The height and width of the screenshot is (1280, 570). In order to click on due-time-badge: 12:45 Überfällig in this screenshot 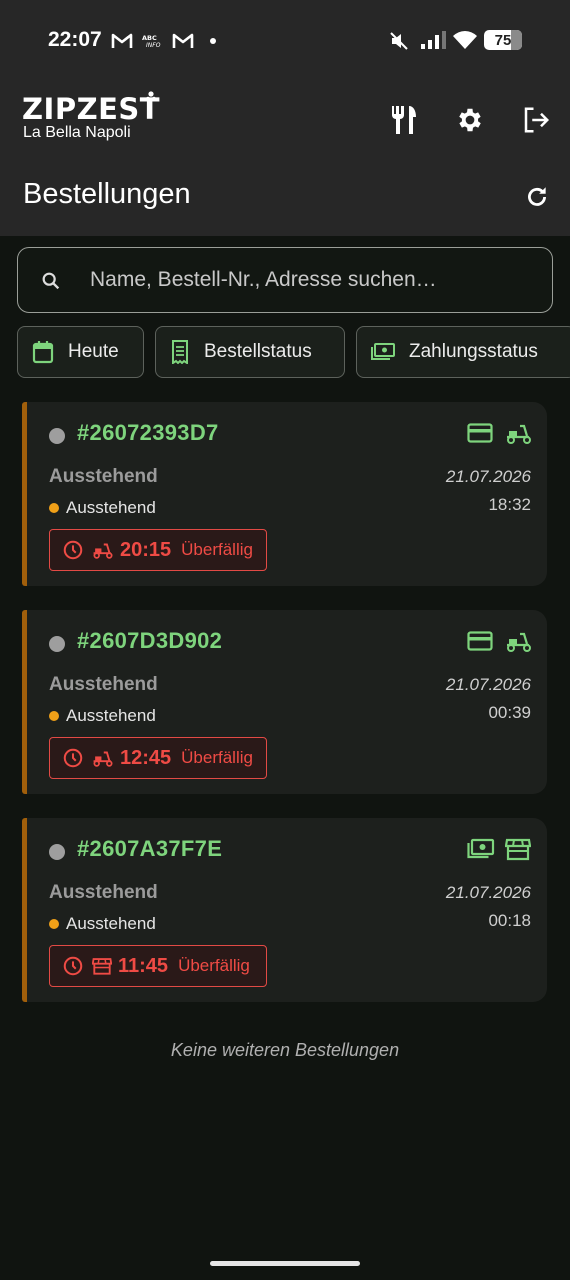, I will do `click(158, 758)`.